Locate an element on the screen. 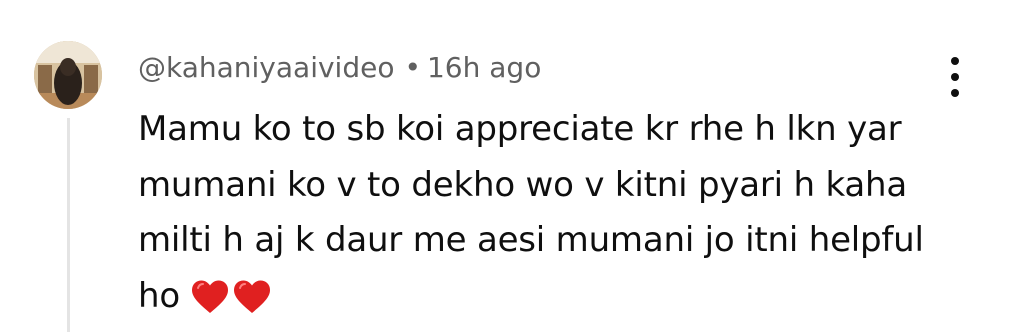 Image resolution: width=1024 pixels, height=332 pixels. comment-meta: @kahaniyaaivideo • 16h ago is located at coordinates (339, 68).